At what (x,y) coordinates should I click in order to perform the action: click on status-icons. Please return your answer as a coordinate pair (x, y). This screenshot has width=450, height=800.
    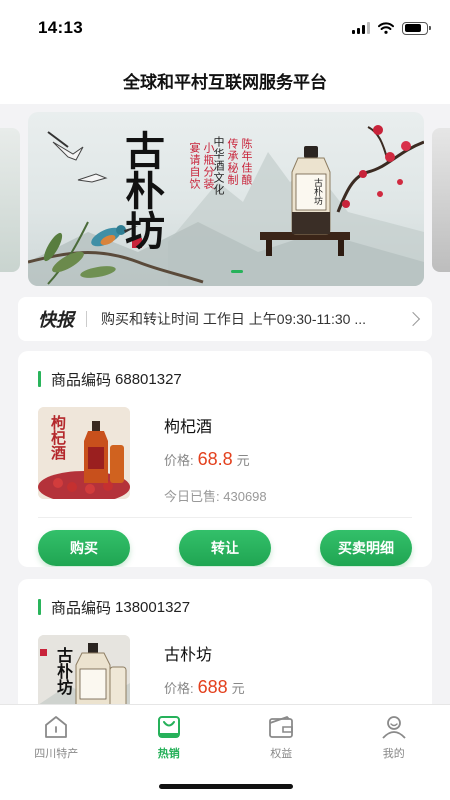
    Looking at the image, I should click on (391, 28).